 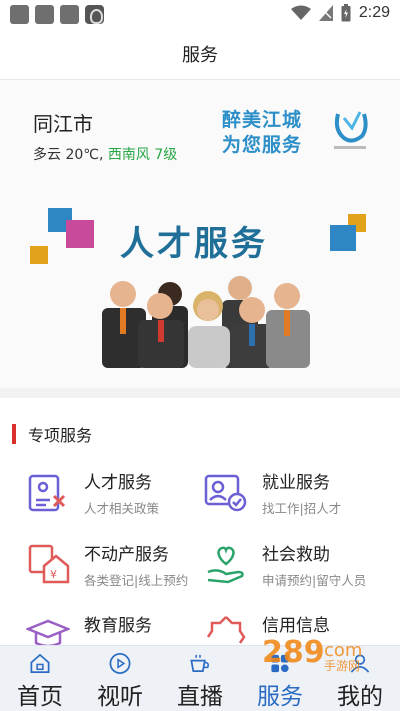 I want to click on service-desc: 申请预约|留守人员, so click(x=314, y=580).